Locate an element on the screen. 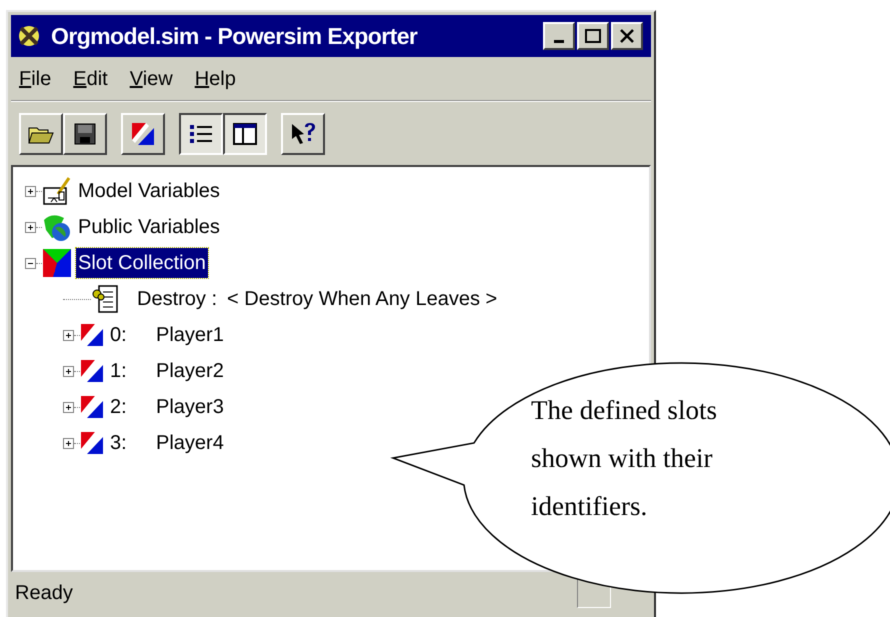 This screenshot has width=890, height=617. slot-index: 3: is located at coordinates (119, 443).